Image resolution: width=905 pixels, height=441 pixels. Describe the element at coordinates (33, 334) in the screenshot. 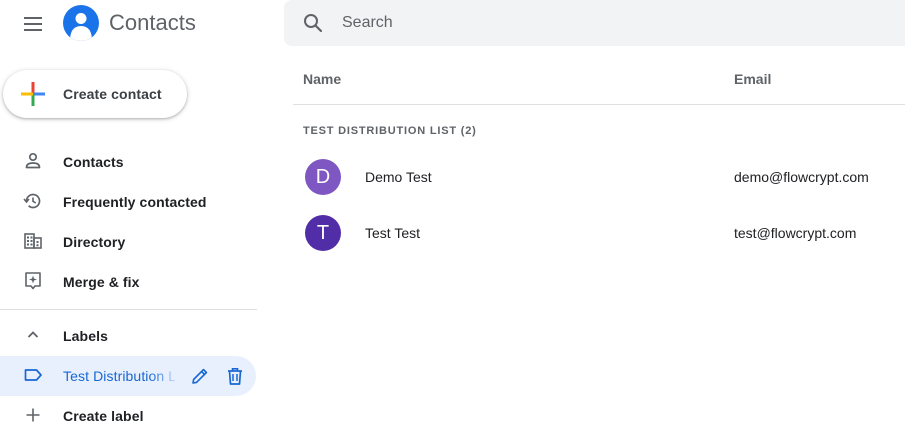

I see `chevron-up-icon` at that location.